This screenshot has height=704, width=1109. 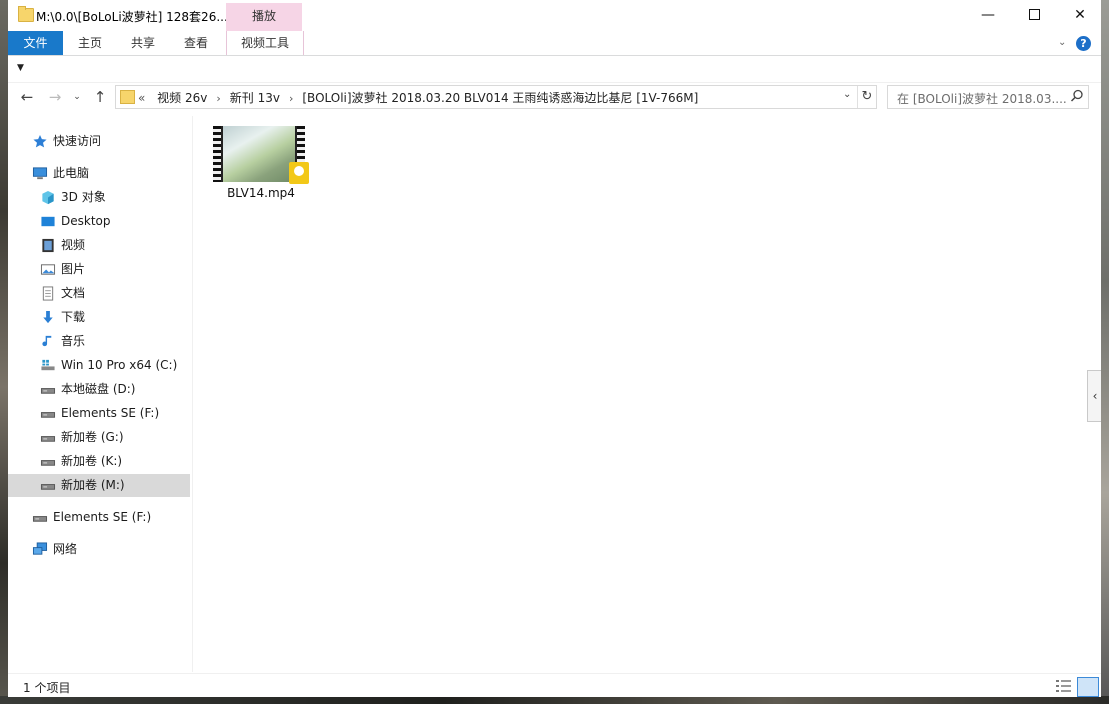 What do you see at coordinates (261, 193) in the screenshot?
I see `file-name: BLV14.mp4` at bounding box center [261, 193].